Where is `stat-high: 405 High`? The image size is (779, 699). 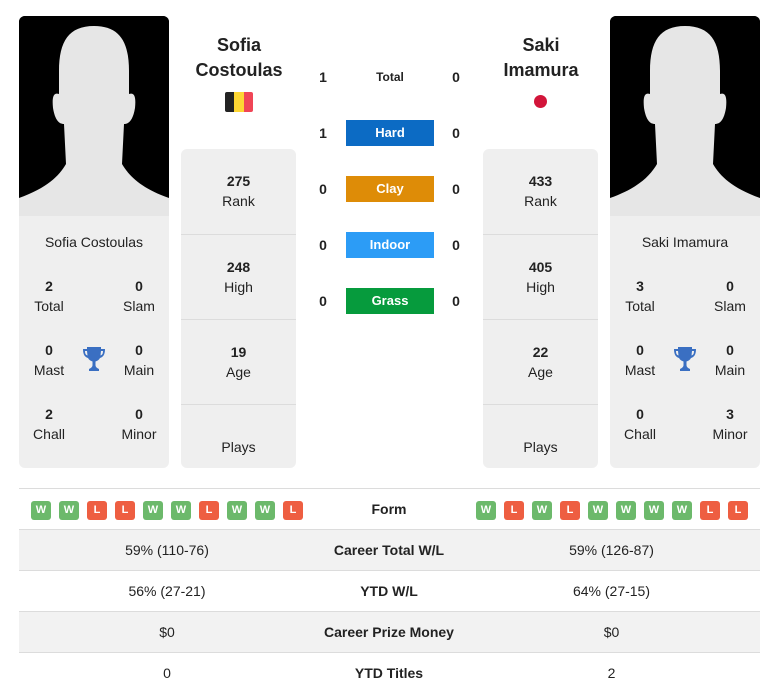
stat-high: 405 High is located at coordinates (540, 276).